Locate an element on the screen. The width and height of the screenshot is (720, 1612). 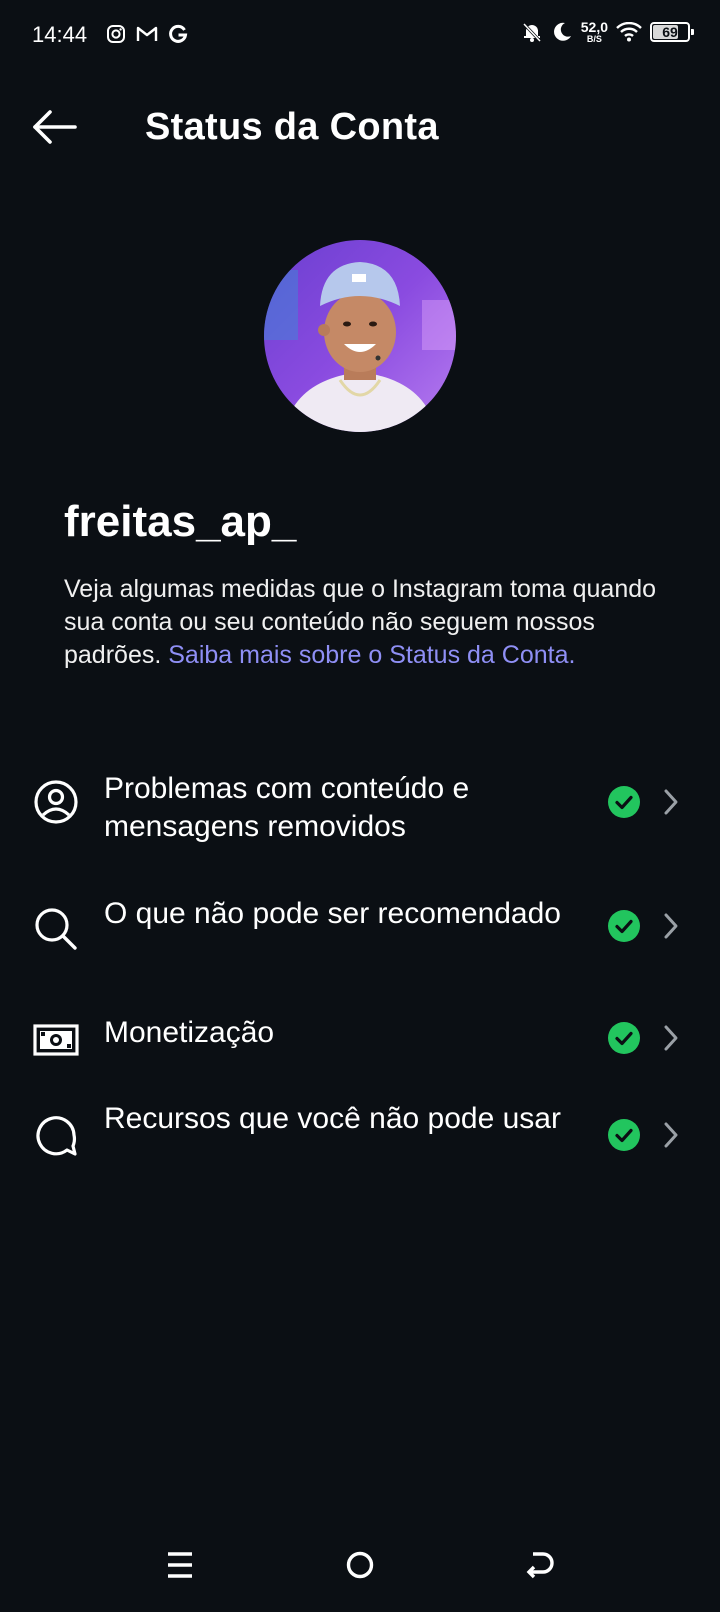
home-button is located at coordinates (360, 1565).